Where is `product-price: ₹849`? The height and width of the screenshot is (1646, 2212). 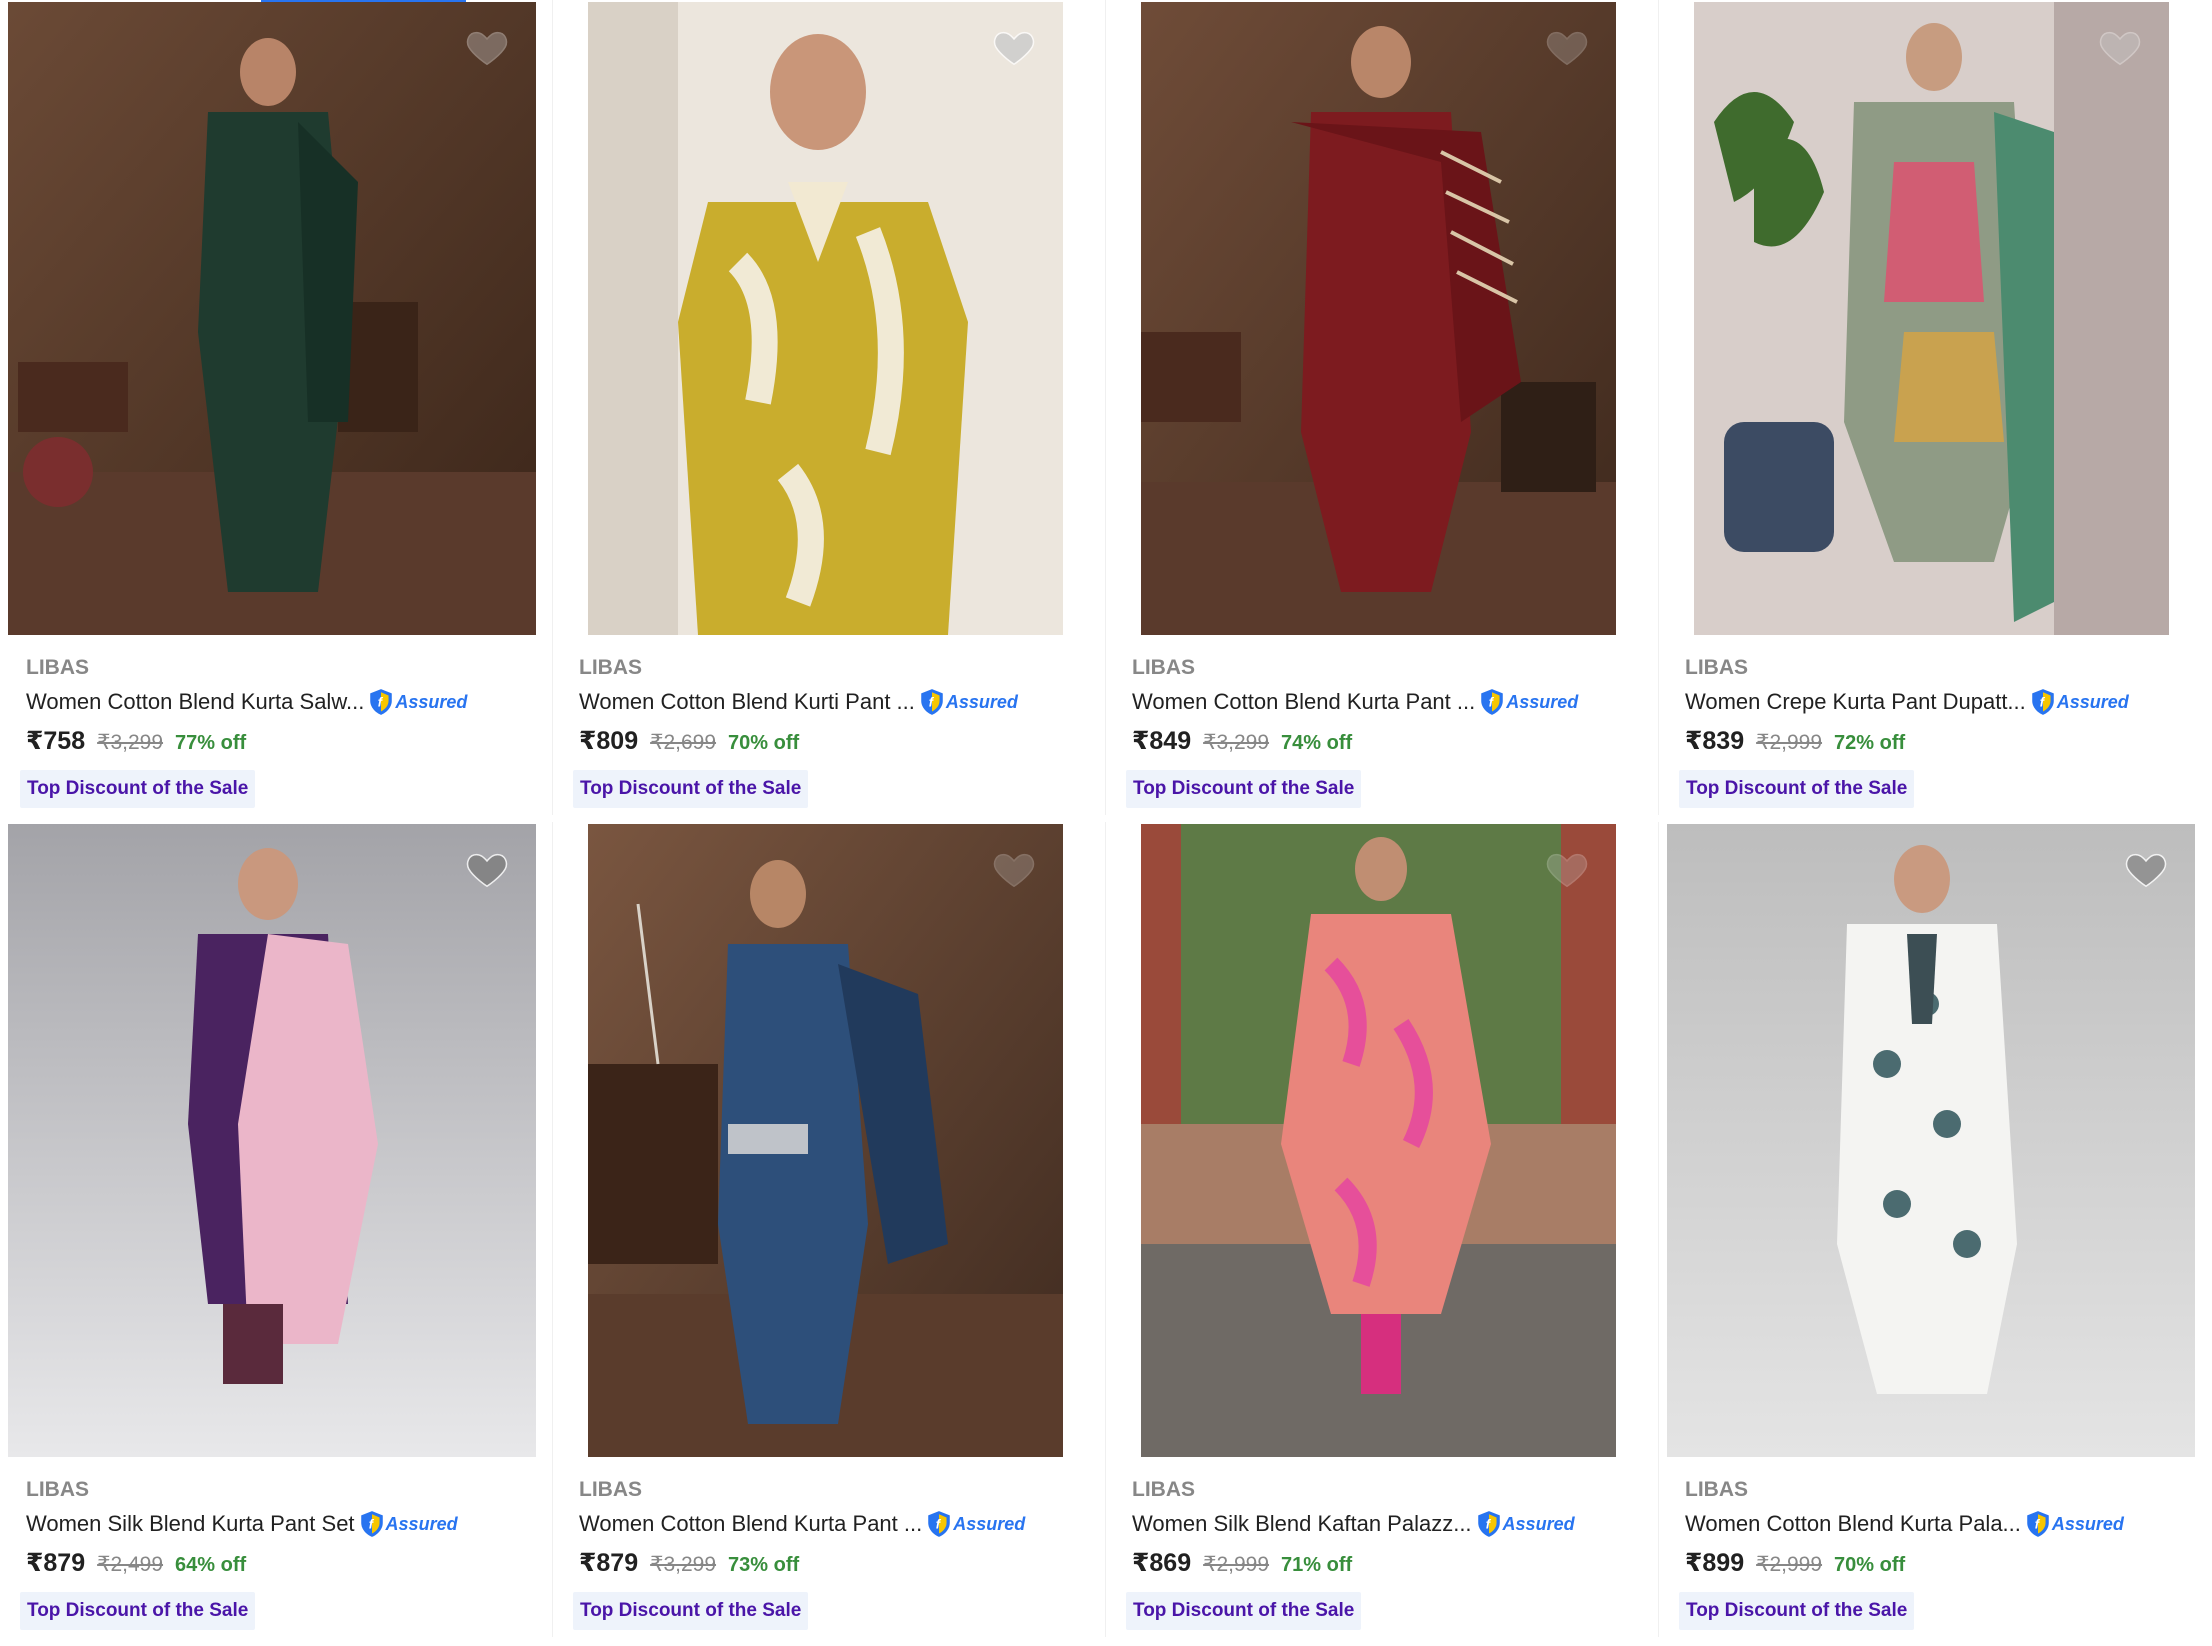 product-price: ₹849 is located at coordinates (1162, 741).